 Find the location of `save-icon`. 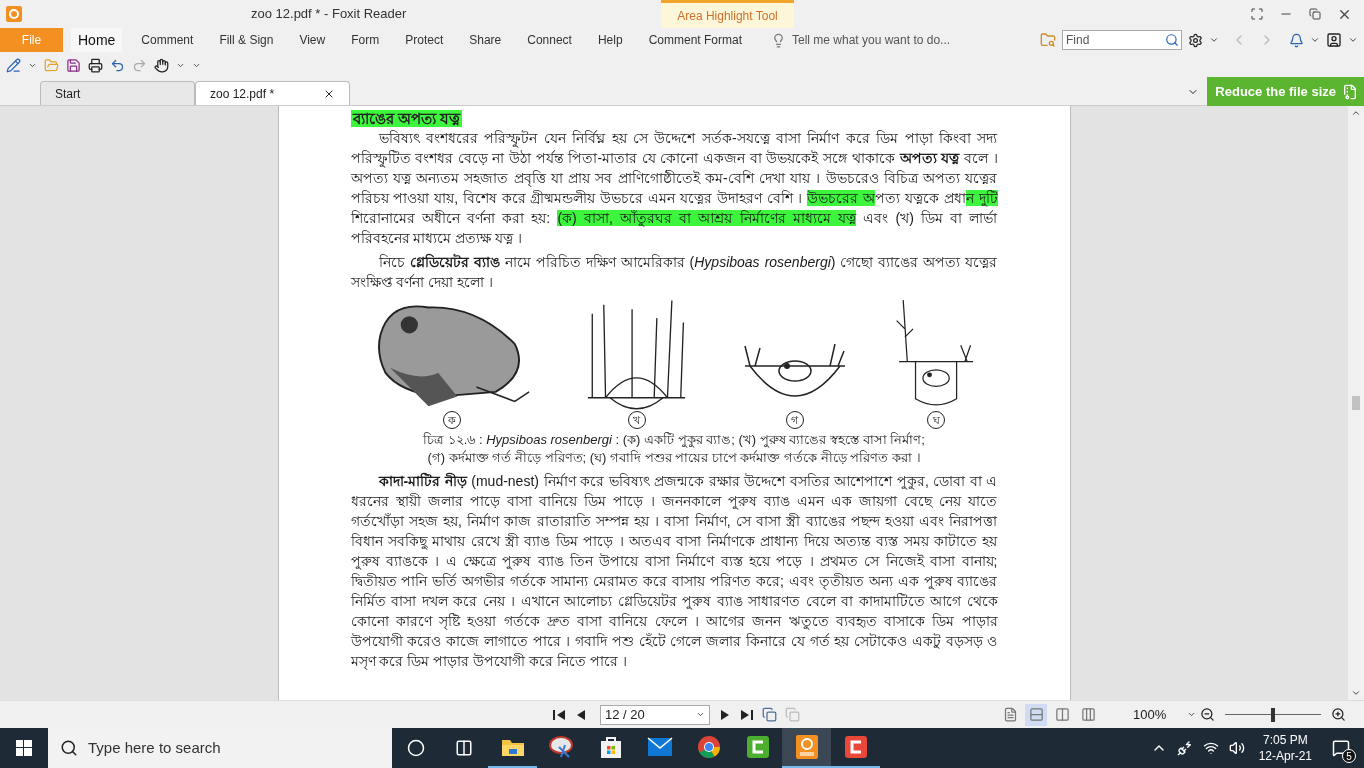

save-icon is located at coordinates (73, 65).